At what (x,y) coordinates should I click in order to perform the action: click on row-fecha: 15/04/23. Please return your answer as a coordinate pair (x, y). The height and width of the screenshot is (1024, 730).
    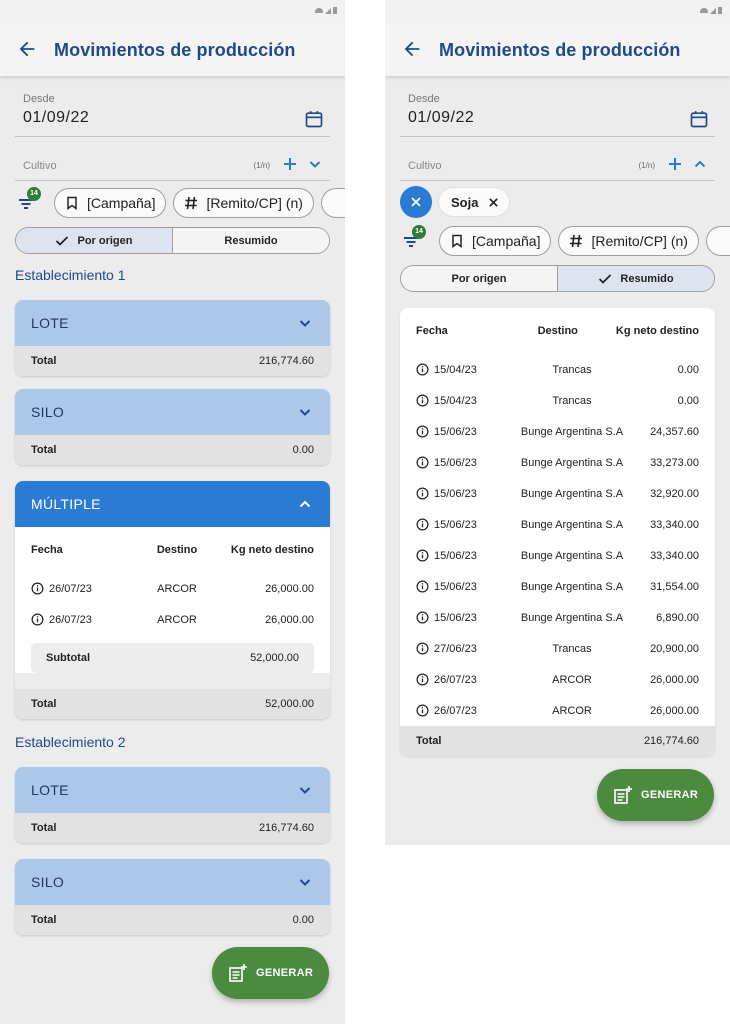
    Looking at the image, I should click on (455, 400).